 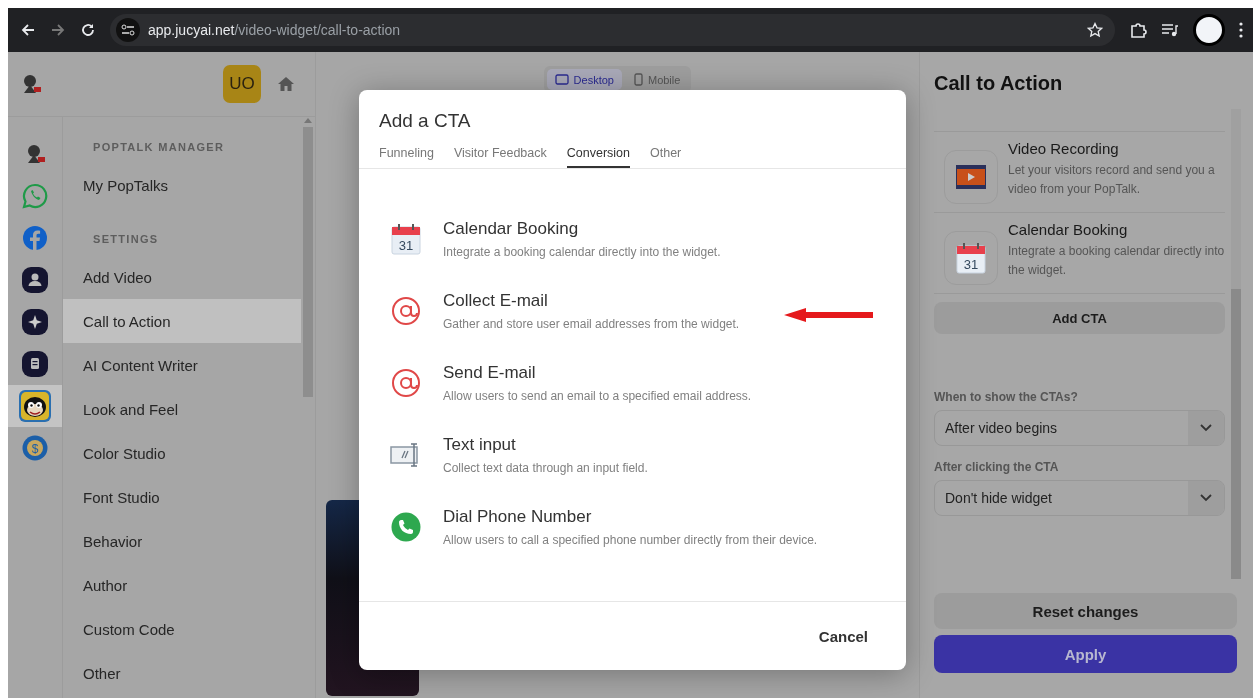 What do you see at coordinates (1138, 30) in the screenshot?
I see `puzzle-piece-icon` at bounding box center [1138, 30].